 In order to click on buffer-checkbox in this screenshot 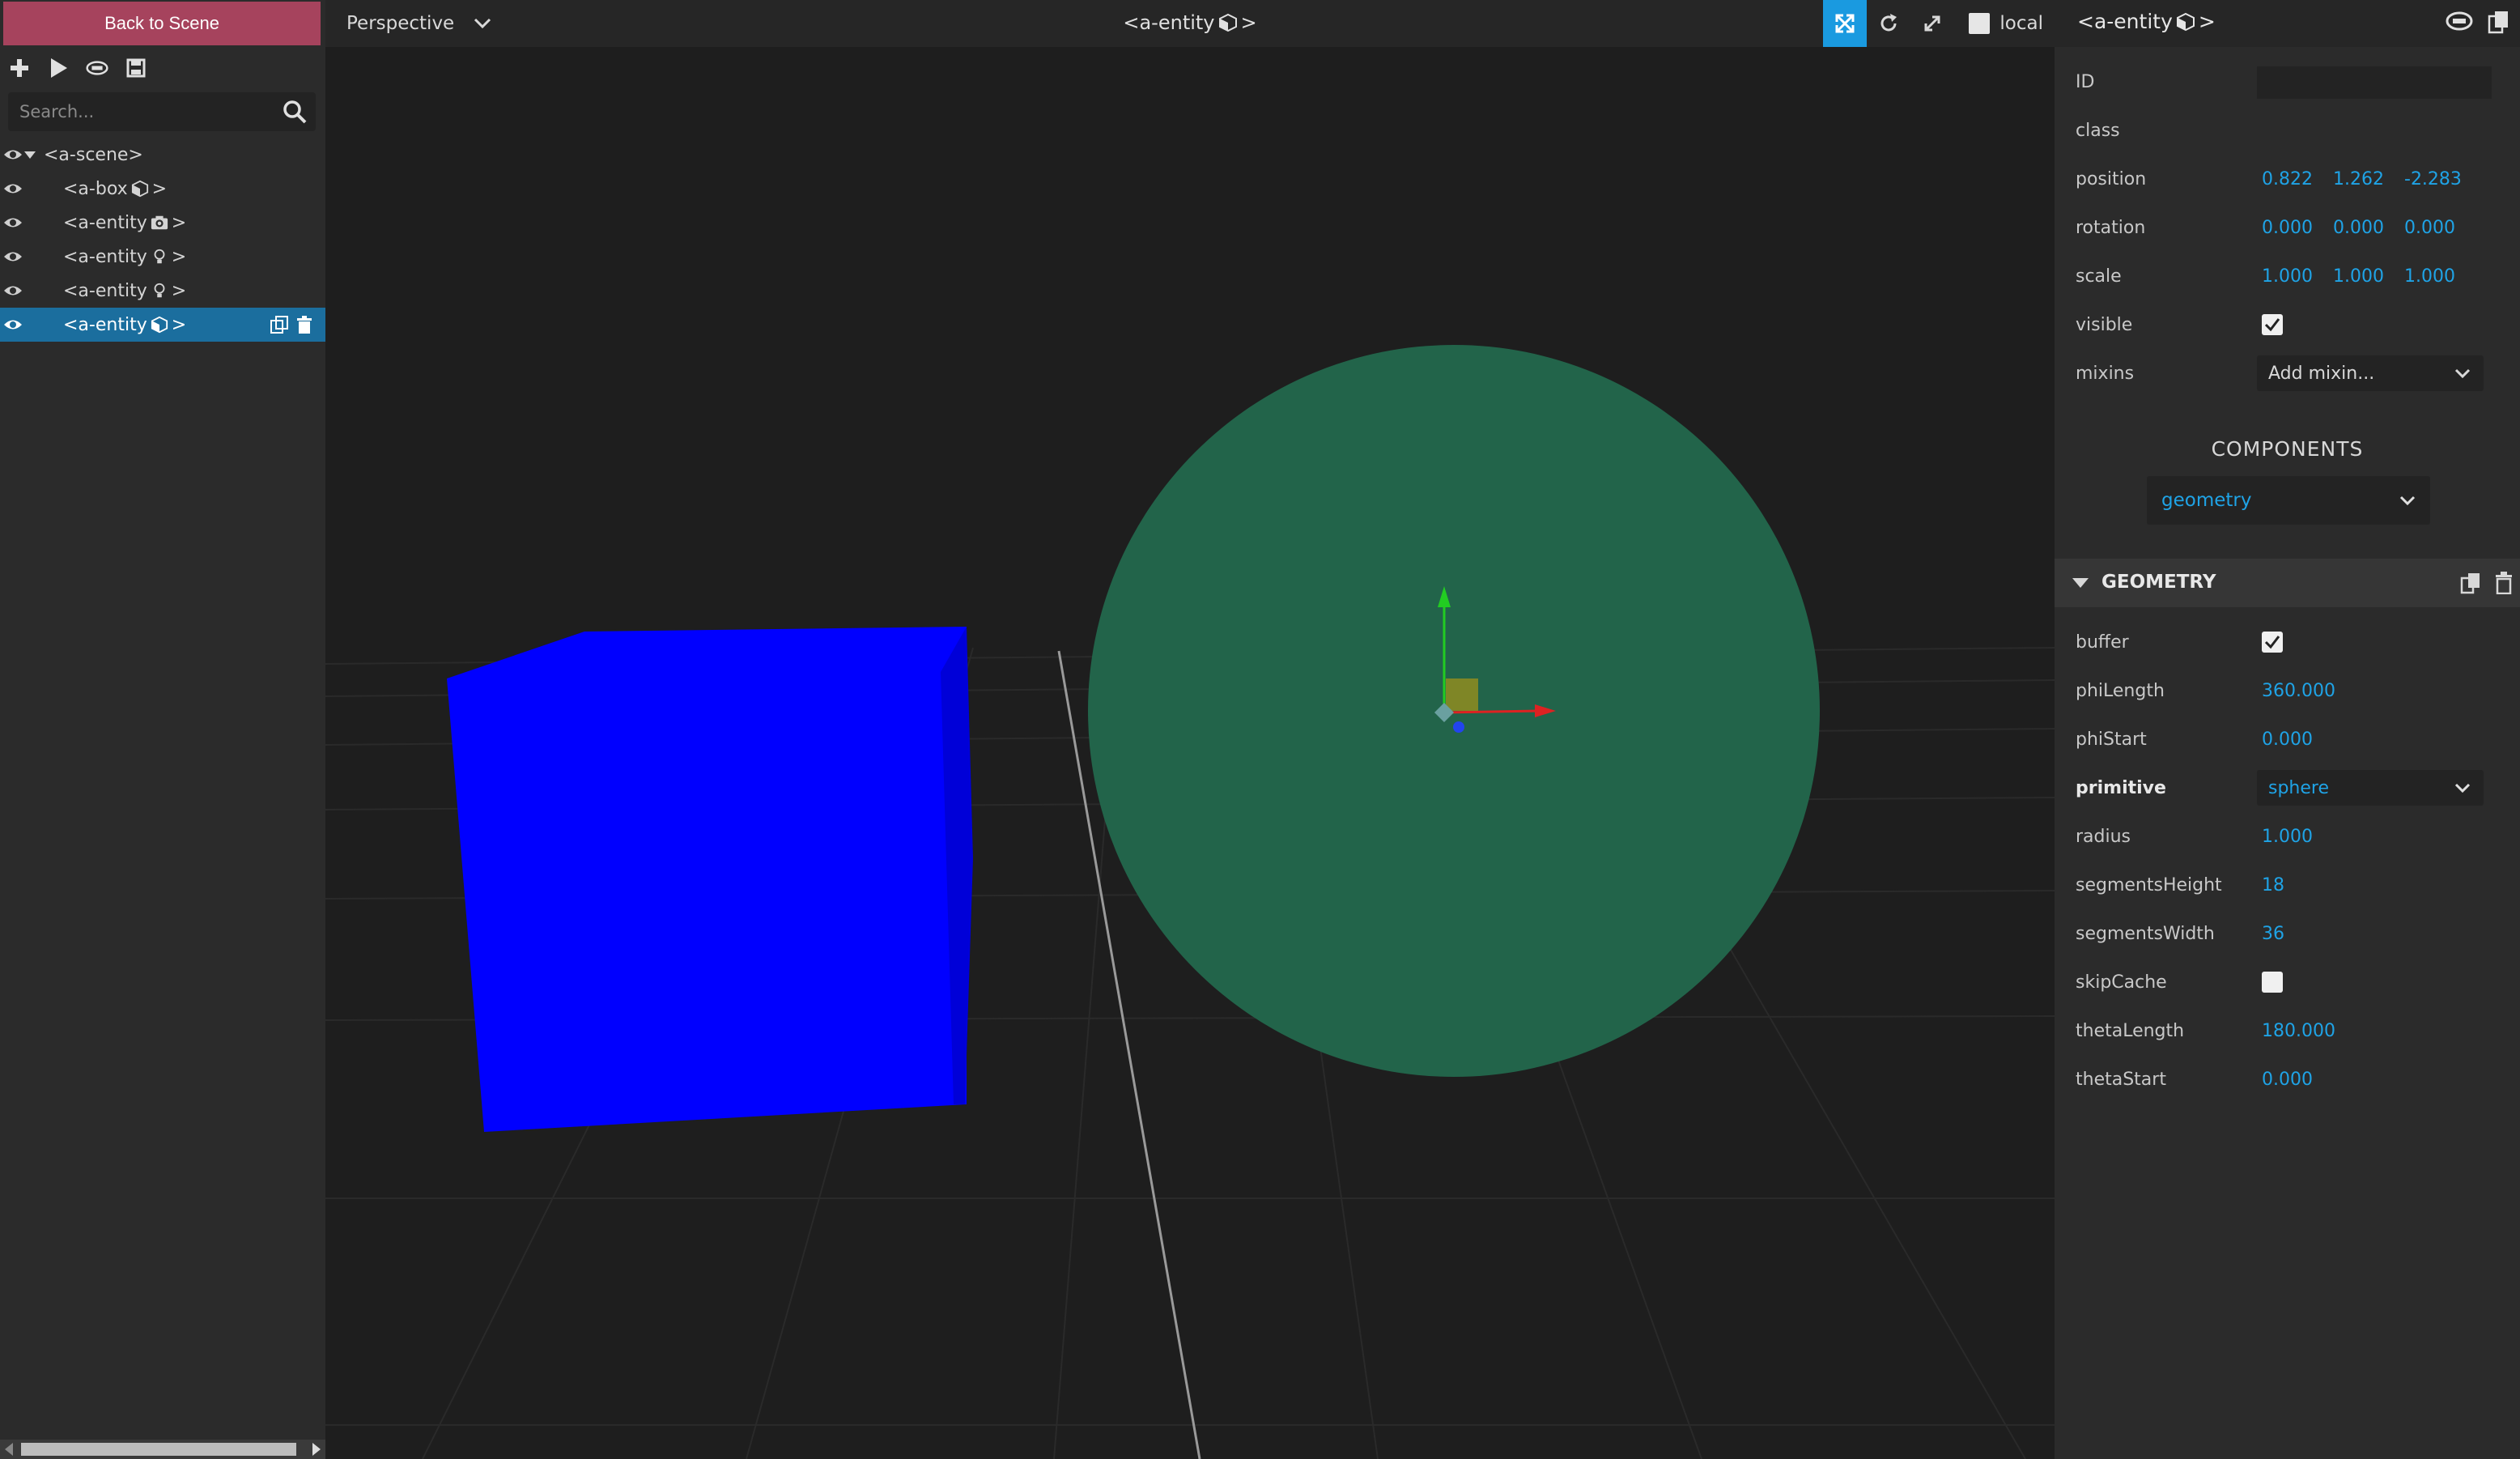, I will do `click(2273, 642)`.